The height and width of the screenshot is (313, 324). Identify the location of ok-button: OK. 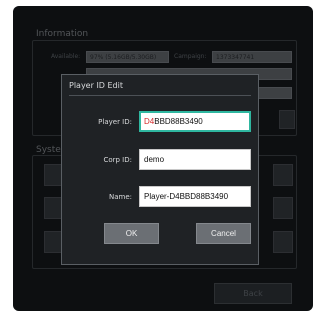
(131, 233).